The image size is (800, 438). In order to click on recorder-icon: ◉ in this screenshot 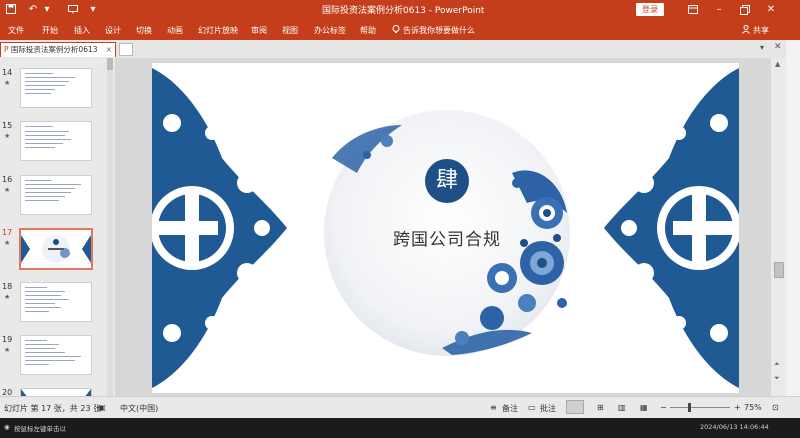, I will do `click(7, 427)`.